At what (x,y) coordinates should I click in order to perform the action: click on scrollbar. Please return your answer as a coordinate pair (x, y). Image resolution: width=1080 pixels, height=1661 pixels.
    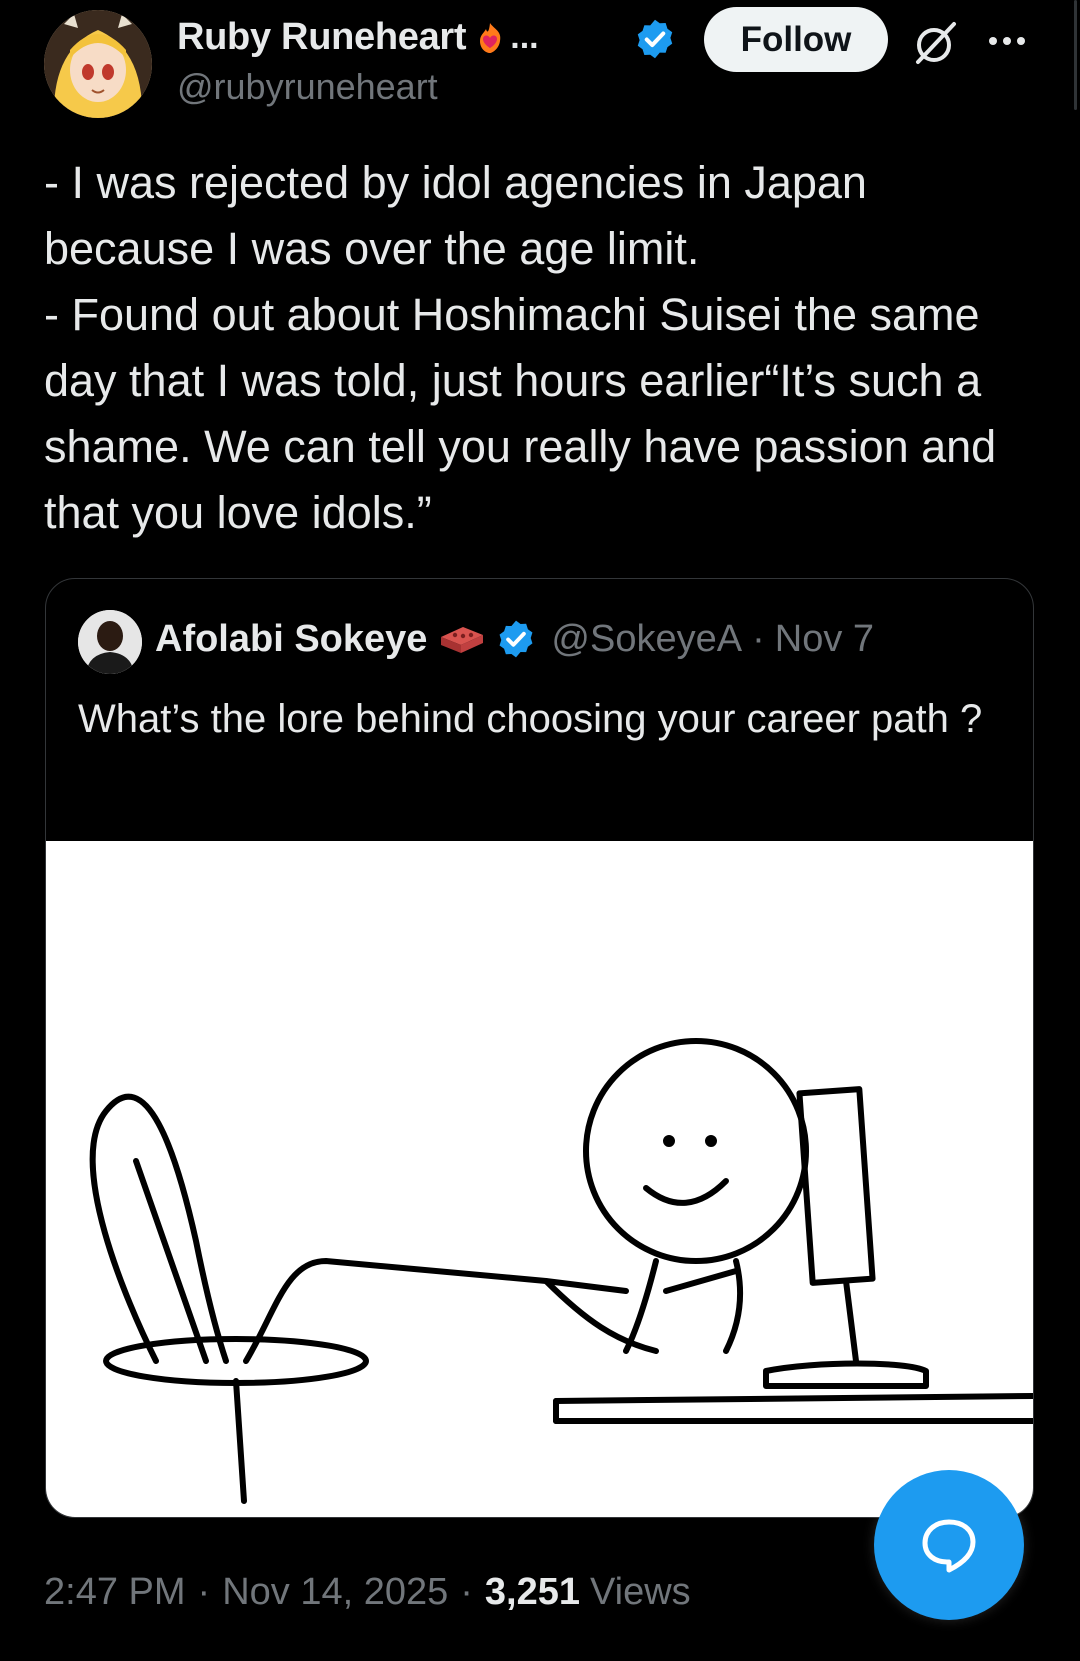
    Looking at the image, I should click on (1075, 55).